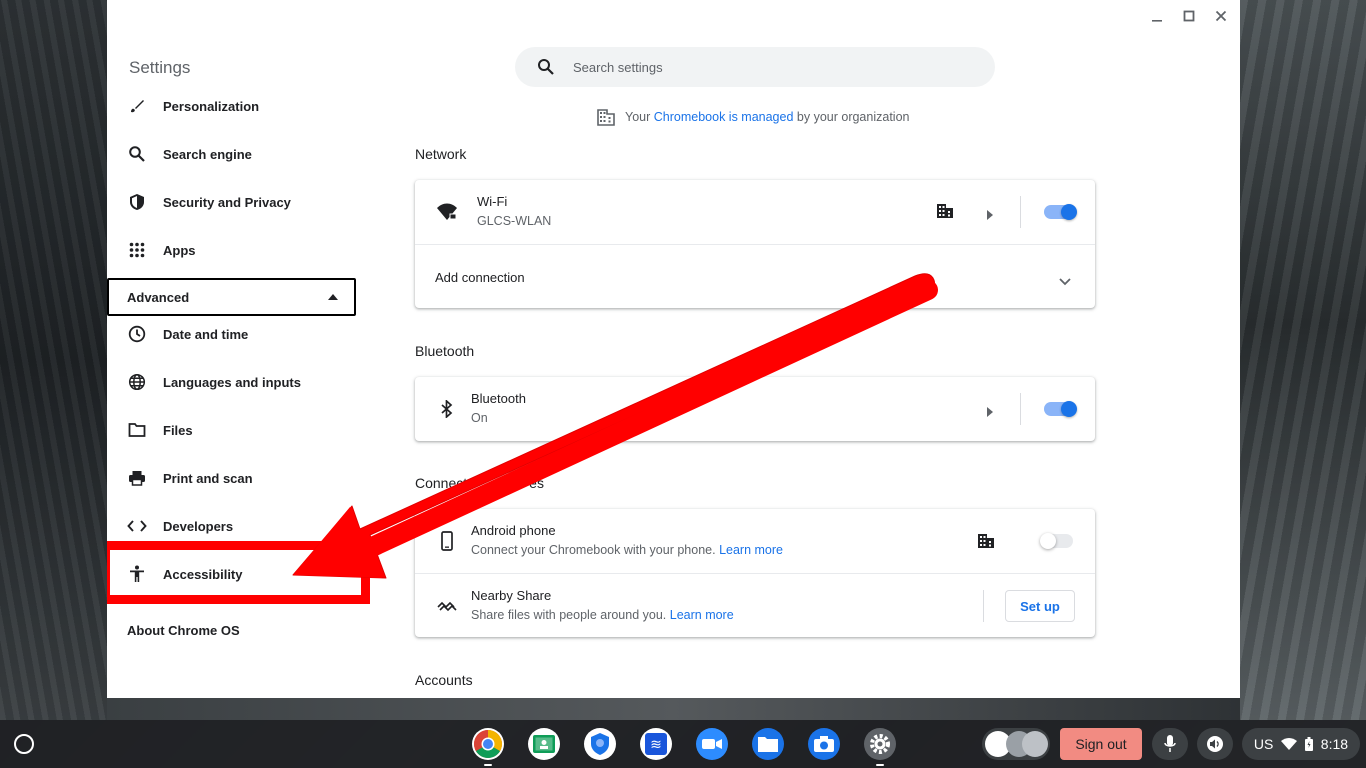 The width and height of the screenshot is (1366, 768). I want to click on security-app-icon, so click(600, 744).